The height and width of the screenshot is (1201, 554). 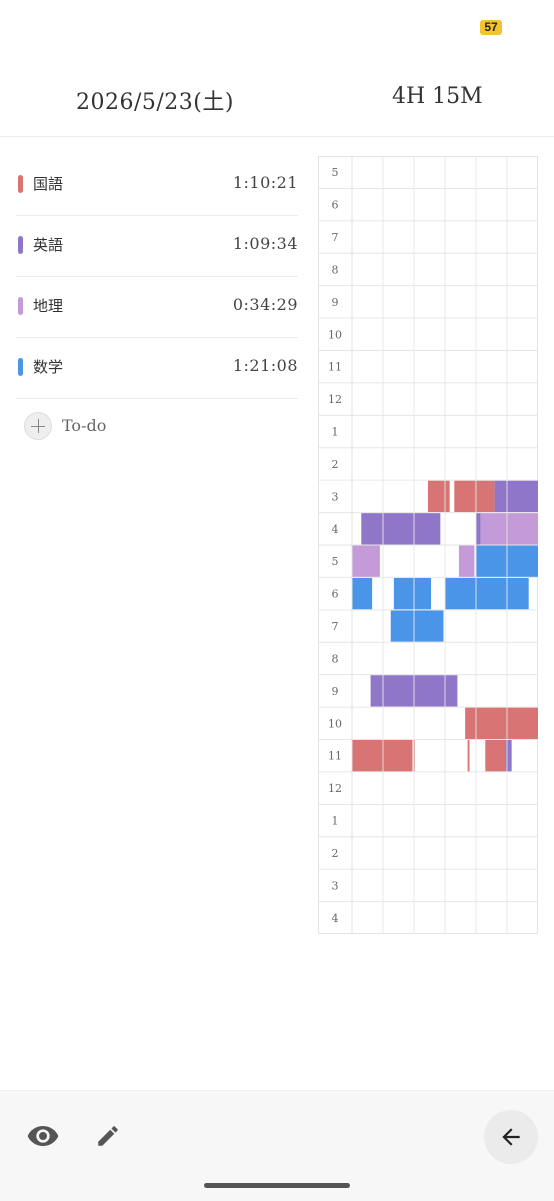 What do you see at coordinates (491, 27) in the screenshot?
I see `battery-indicator: 57` at bounding box center [491, 27].